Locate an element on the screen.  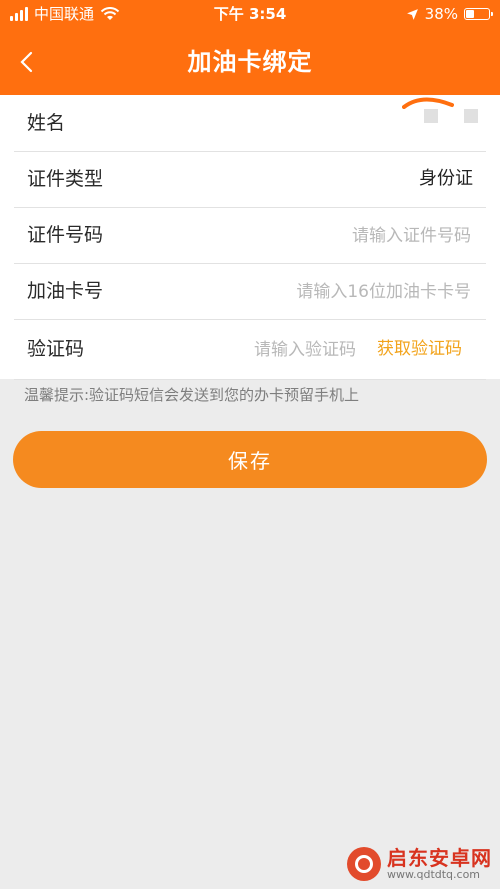
watermark-logo-icon is located at coordinates (364, 863).